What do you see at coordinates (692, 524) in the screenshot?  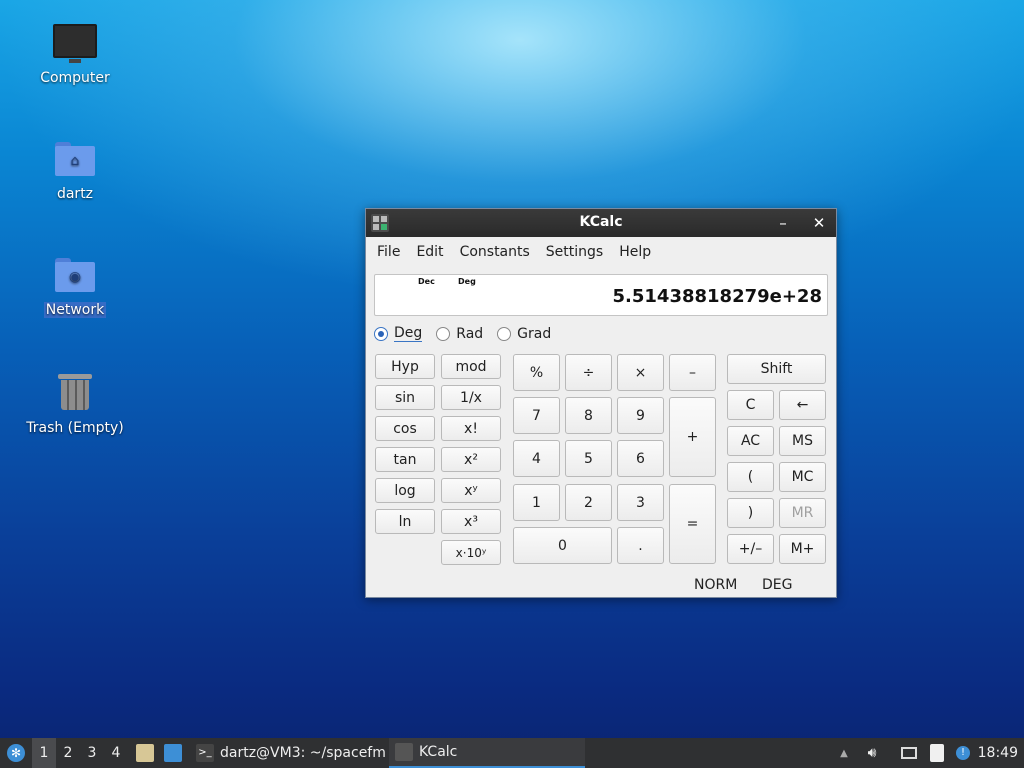 I see `equals-button: =` at bounding box center [692, 524].